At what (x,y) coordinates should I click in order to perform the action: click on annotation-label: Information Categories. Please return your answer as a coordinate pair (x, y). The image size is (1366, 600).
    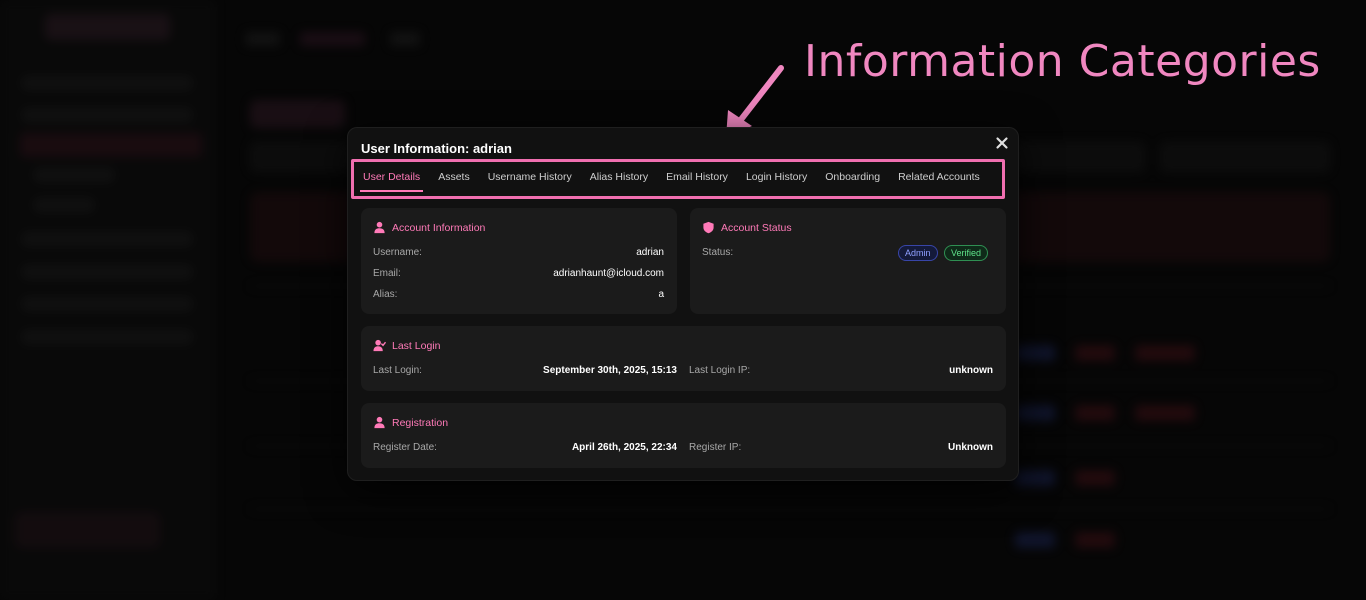
    Looking at the image, I should click on (1062, 61).